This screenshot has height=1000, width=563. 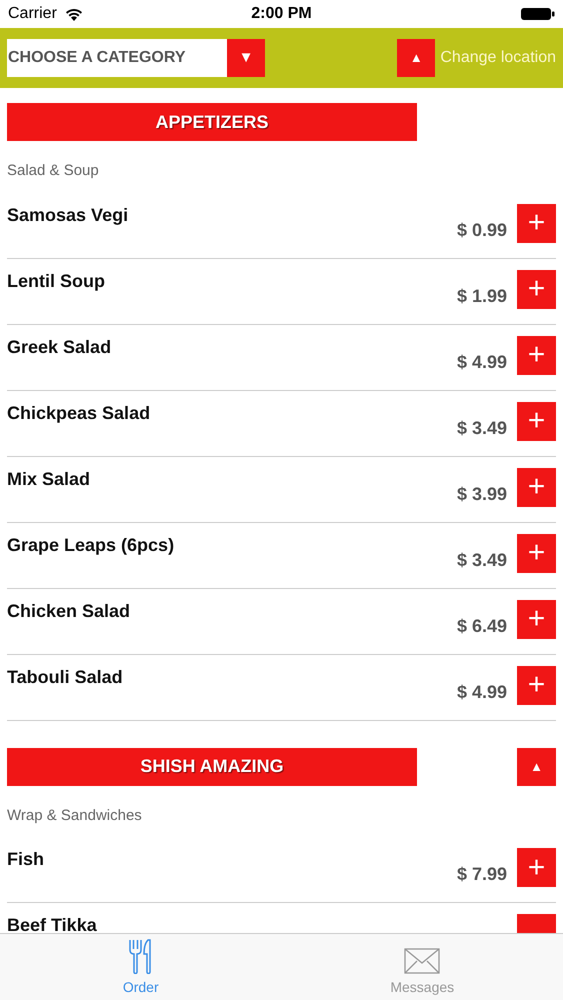 What do you see at coordinates (68, 611) in the screenshot?
I see `item-name: Chicken Salad` at bounding box center [68, 611].